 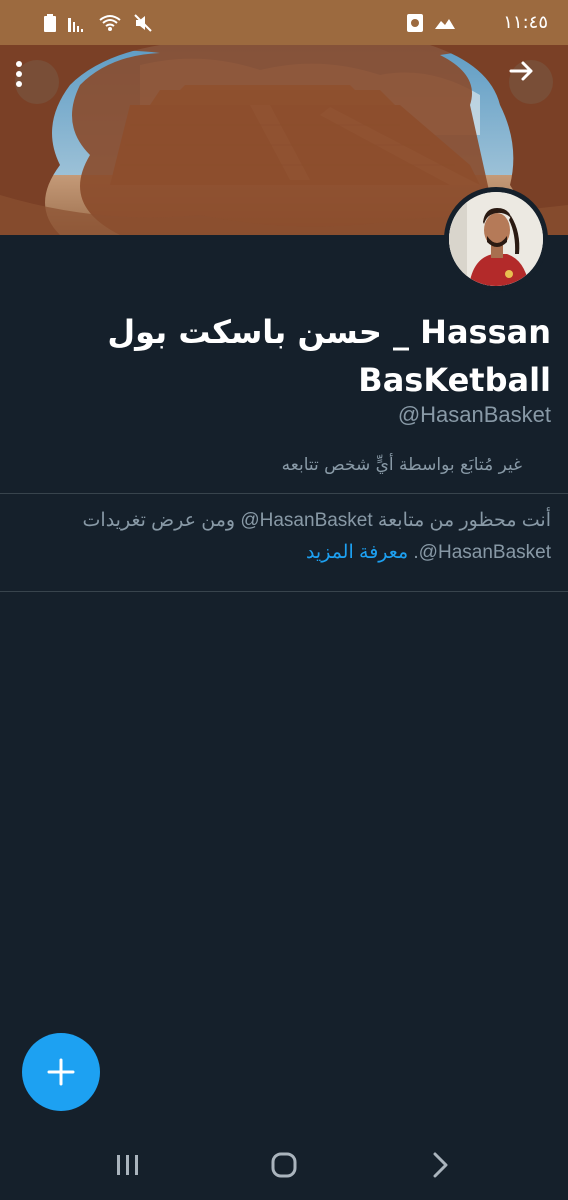 What do you see at coordinates (357, 552) in the screenshot?
I see `learn-more-link: معرفة المزيد` at bounding box center [357, 552].